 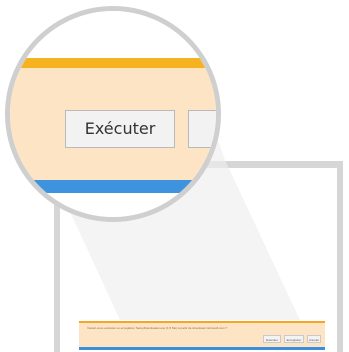 What do you see at coordinates (272, 339) in the screenshot?
I see `run-button-small: Exécuter` at bounding box center [272, 339].